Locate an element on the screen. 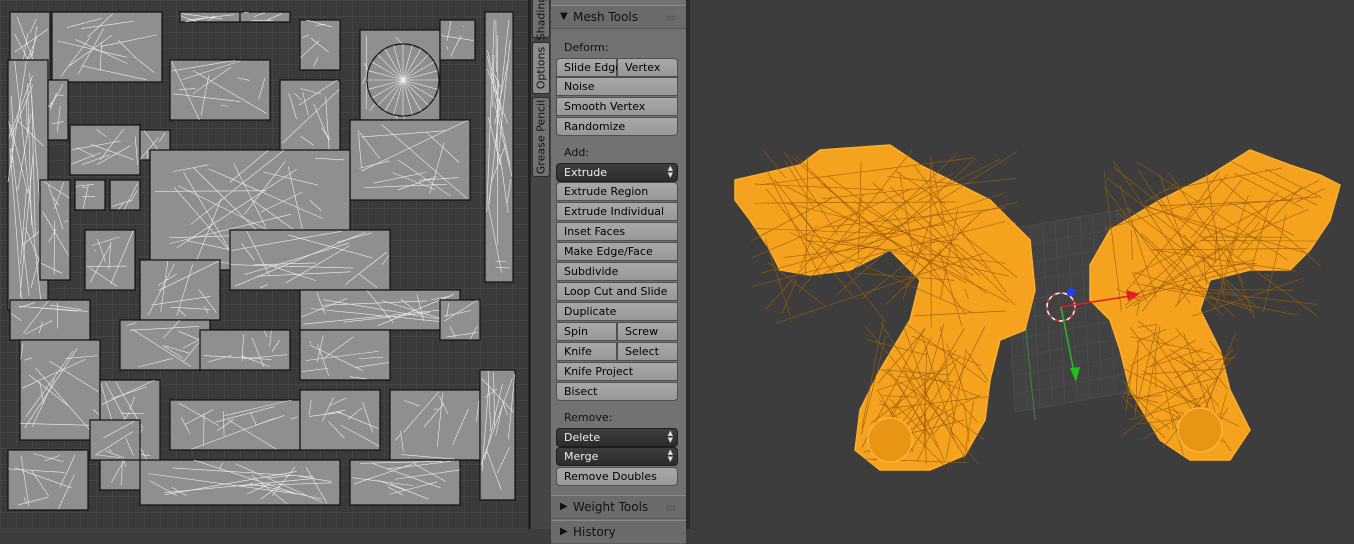  merge-dropdown: Merge ▲▼ is located at coordinates (617, 456).